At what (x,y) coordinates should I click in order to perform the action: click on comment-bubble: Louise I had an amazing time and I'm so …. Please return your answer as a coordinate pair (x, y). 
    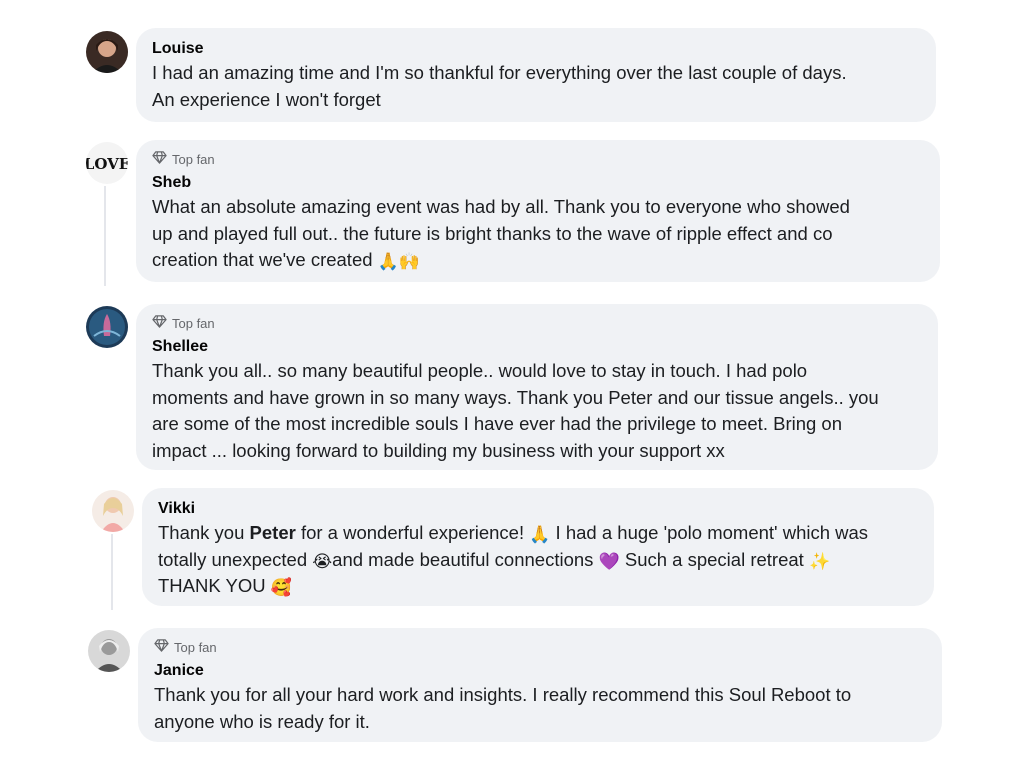
    Looking at the image, I should click on (536, 75).